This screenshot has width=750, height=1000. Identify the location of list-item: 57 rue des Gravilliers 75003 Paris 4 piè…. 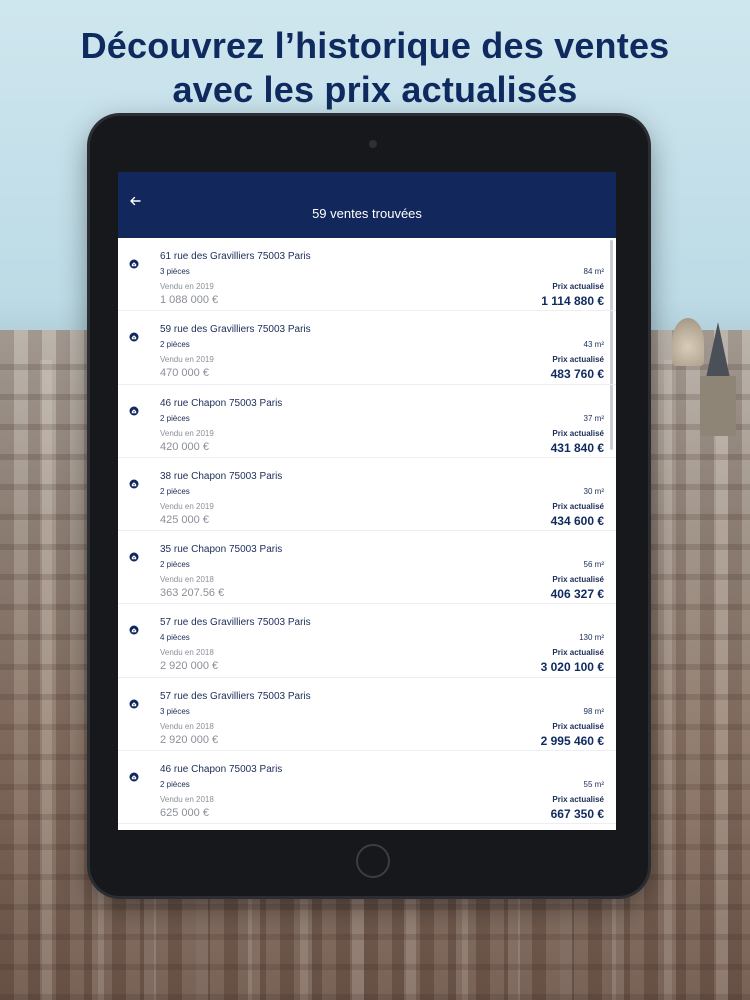
(367, 641).